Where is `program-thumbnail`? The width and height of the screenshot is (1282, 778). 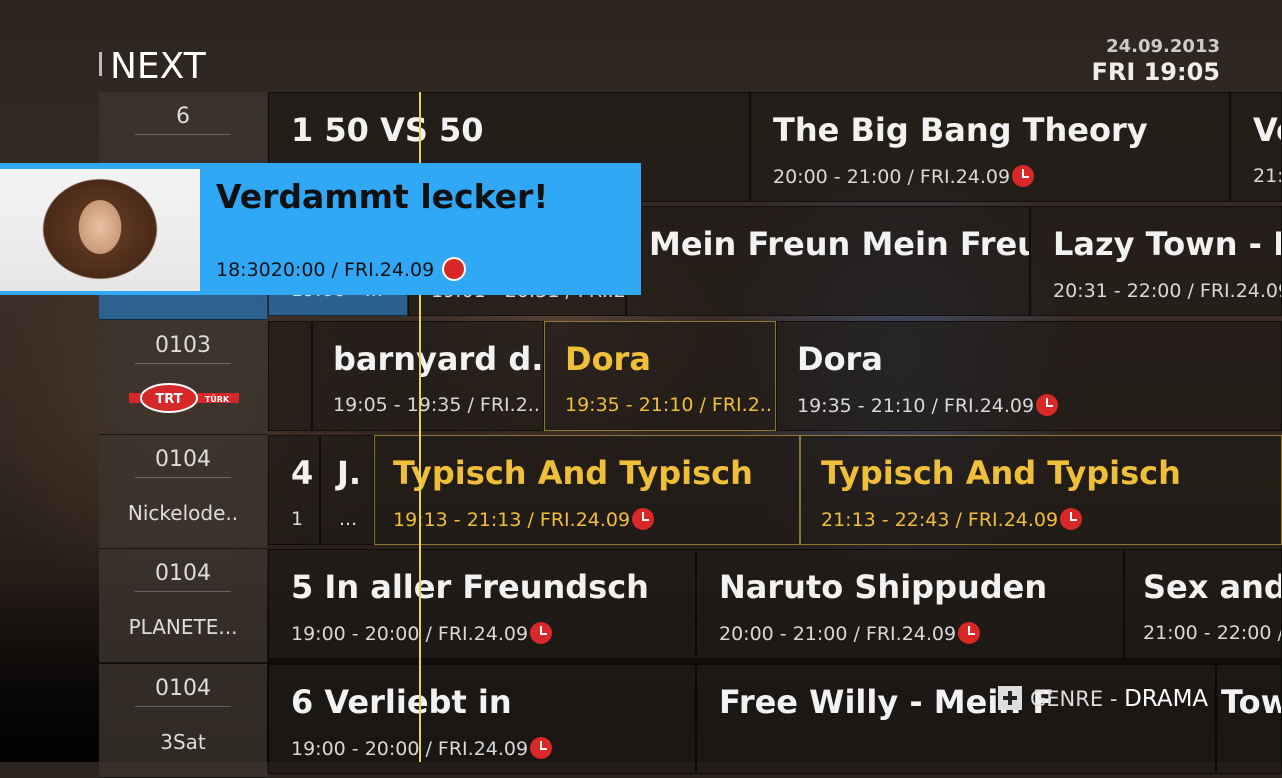
program-thumbnail is located at coordinates (100, 230).